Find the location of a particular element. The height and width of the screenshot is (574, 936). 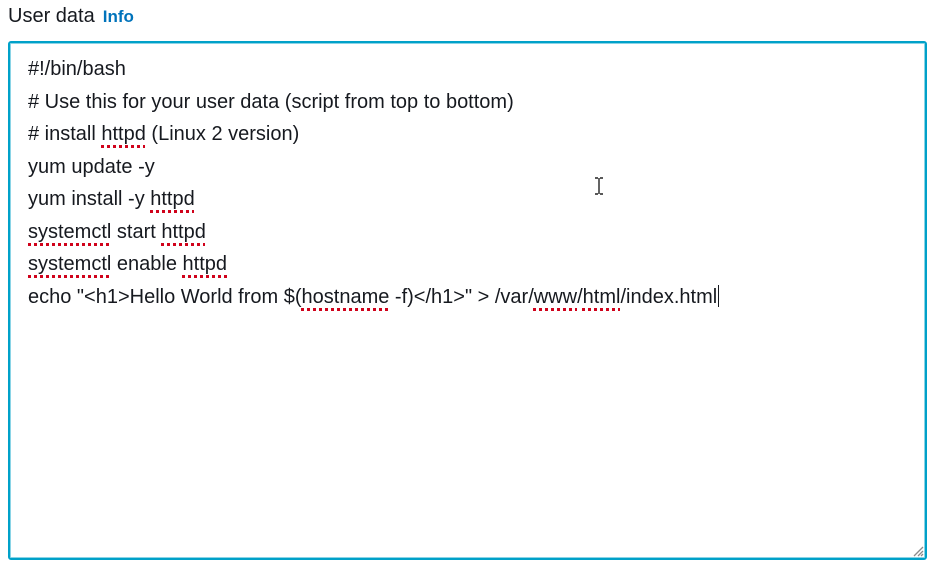

code-line: systemctl enable httpd is located at coordinates (373, 264).